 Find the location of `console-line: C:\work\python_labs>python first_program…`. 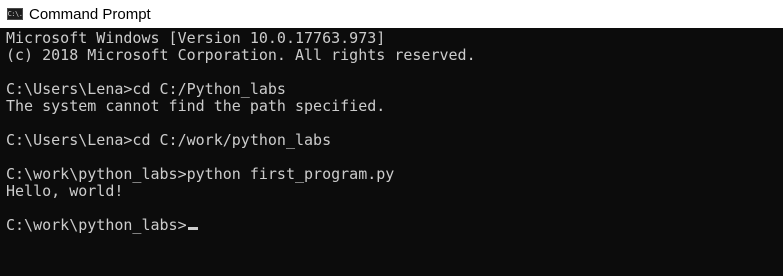

console-line: C:\work\python_labs>python first_program… is located at coordinates (200, 174).